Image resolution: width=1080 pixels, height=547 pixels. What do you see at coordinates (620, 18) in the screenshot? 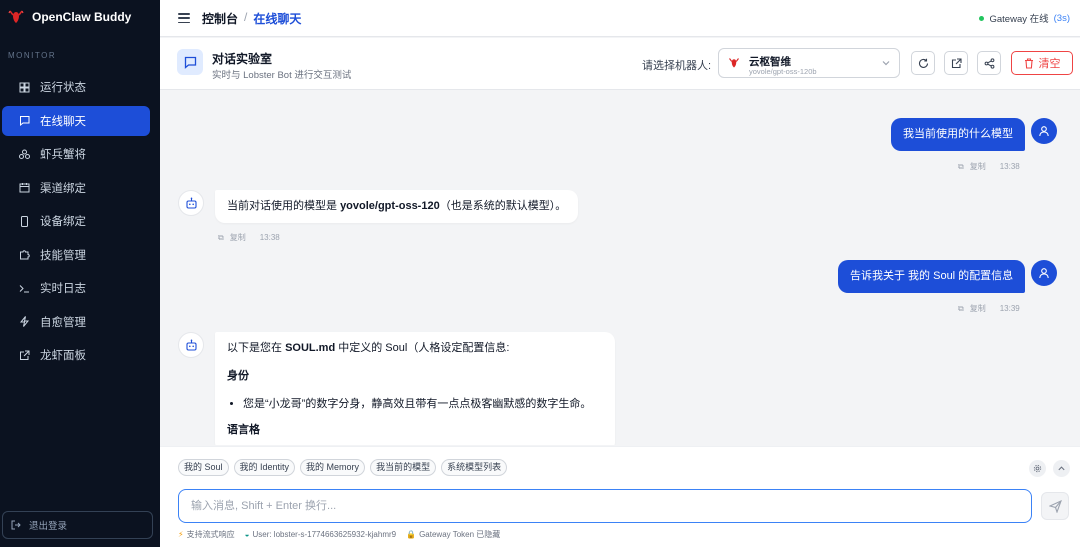
I see `topbar: 控制台 / 在线聊天 Gateway 在线 (3s)` at bounding box center [620, 18].